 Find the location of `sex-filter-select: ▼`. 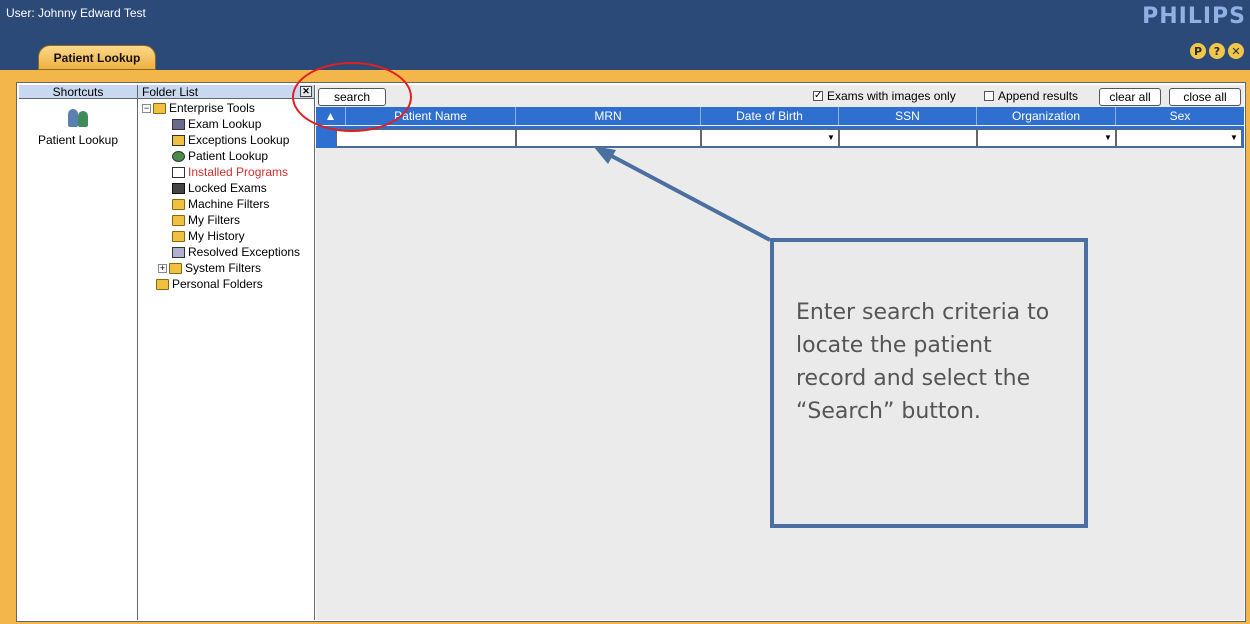

sex-filter-select: ▼ is located at coordinates (1179, 138).